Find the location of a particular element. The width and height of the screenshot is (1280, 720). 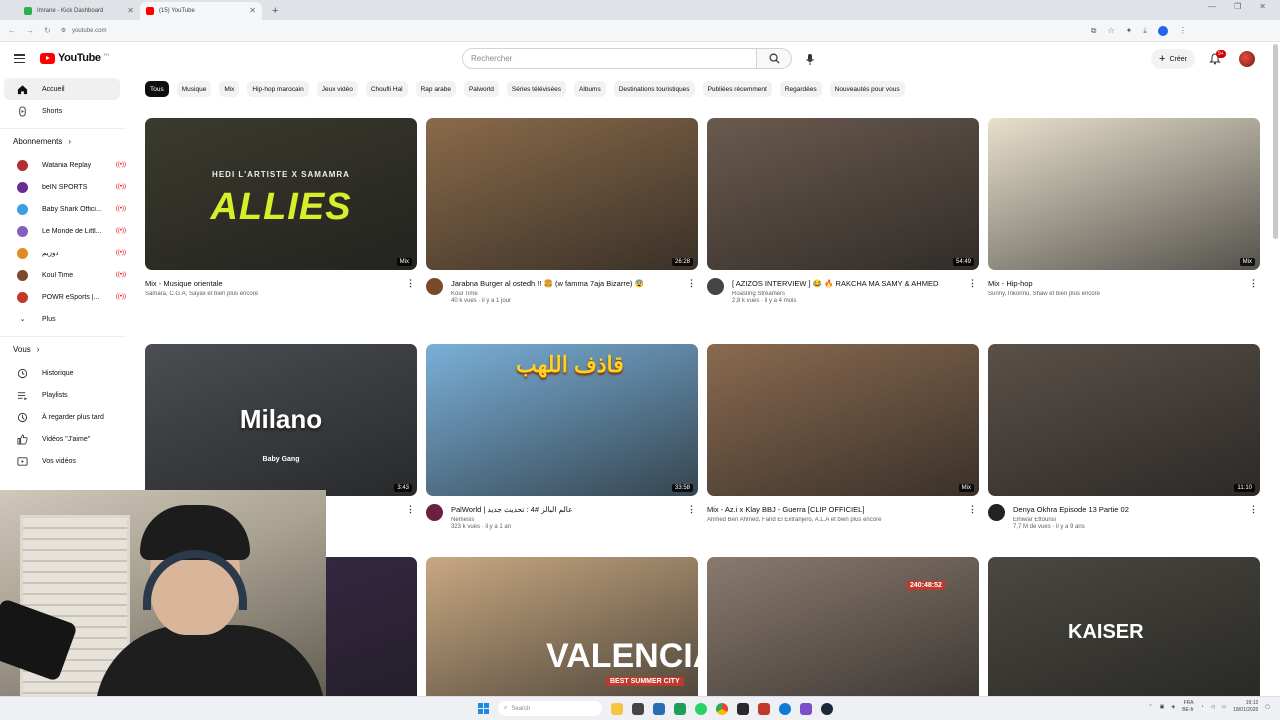

video-thumbnail: VALENCIA BEST SUMMER CITY is located at coordinates (562, 633).